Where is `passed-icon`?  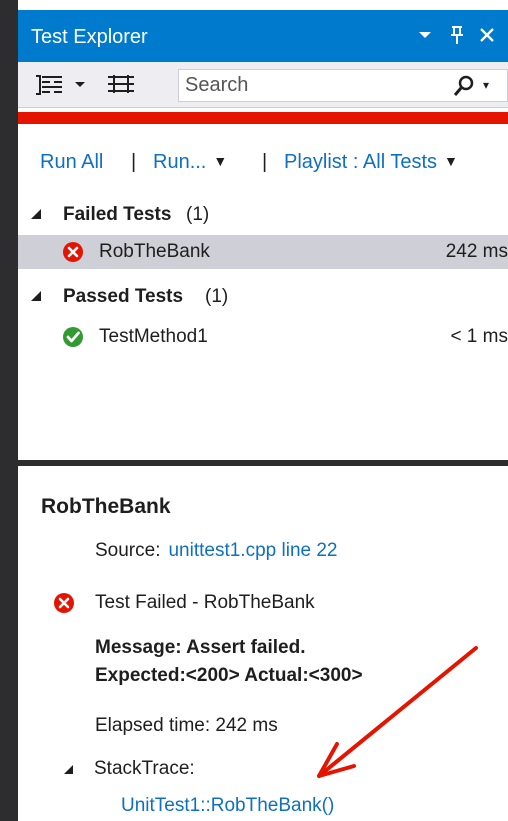 passed-icon is located at coordinates (73, 337).